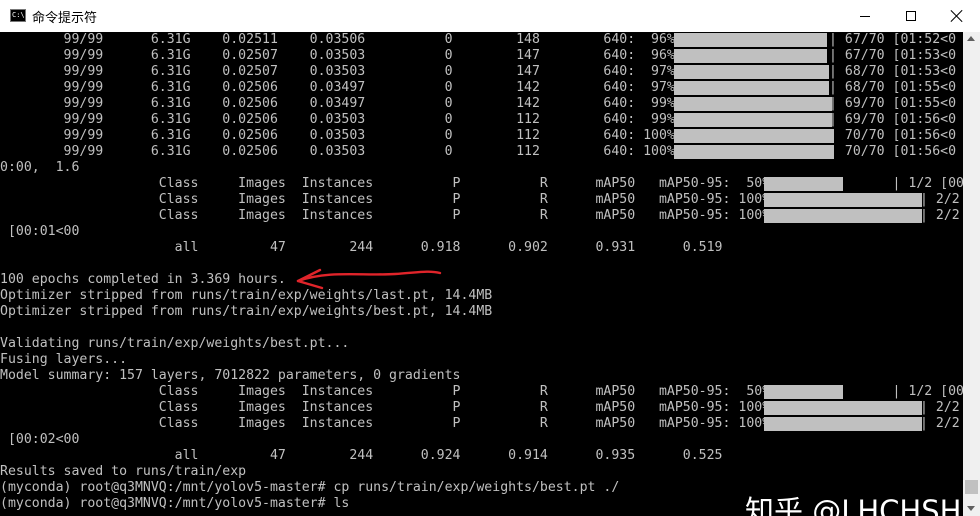 Image resolution: width=980 pixels, height=516 pixels. I want to click on console-line: [00:01<00, so click(40, 231).